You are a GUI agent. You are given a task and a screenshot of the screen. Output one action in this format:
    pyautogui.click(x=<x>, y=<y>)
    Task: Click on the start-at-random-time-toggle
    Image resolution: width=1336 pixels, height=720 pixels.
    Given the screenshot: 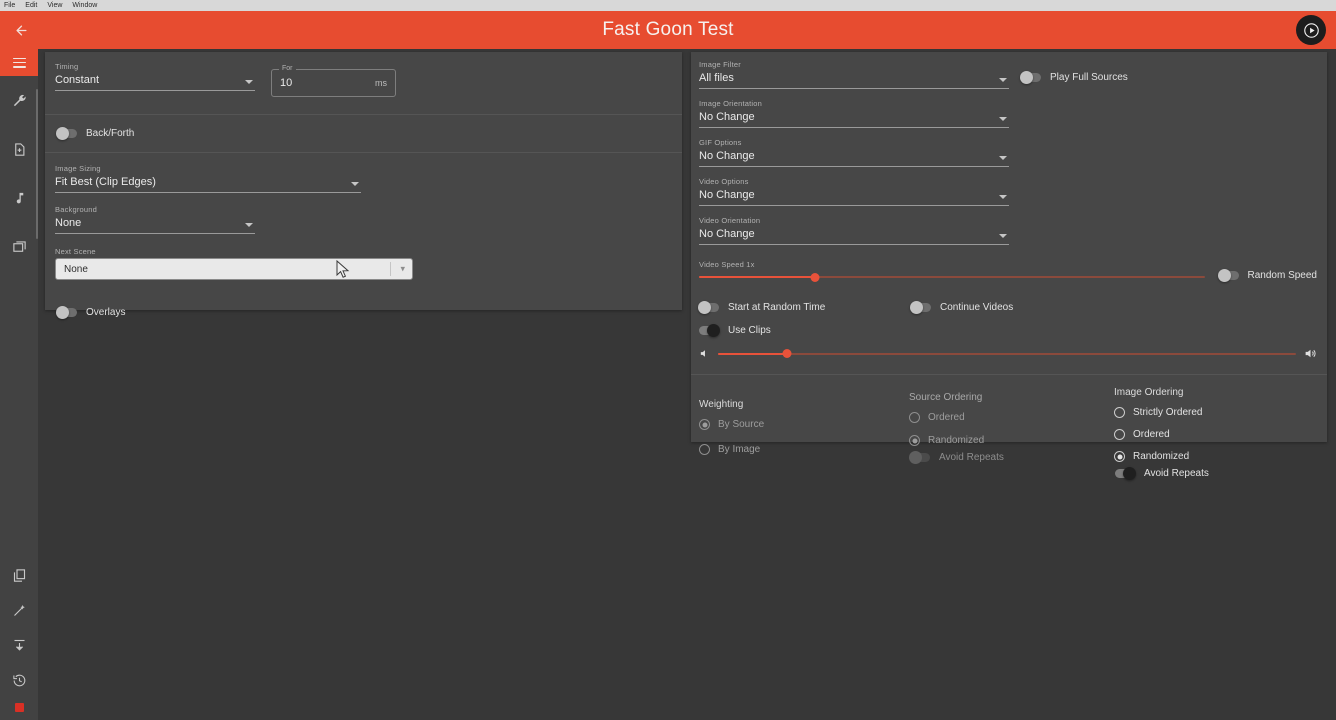 What is the action you would take?
    pyautogui.click(x=708, y=307)
    